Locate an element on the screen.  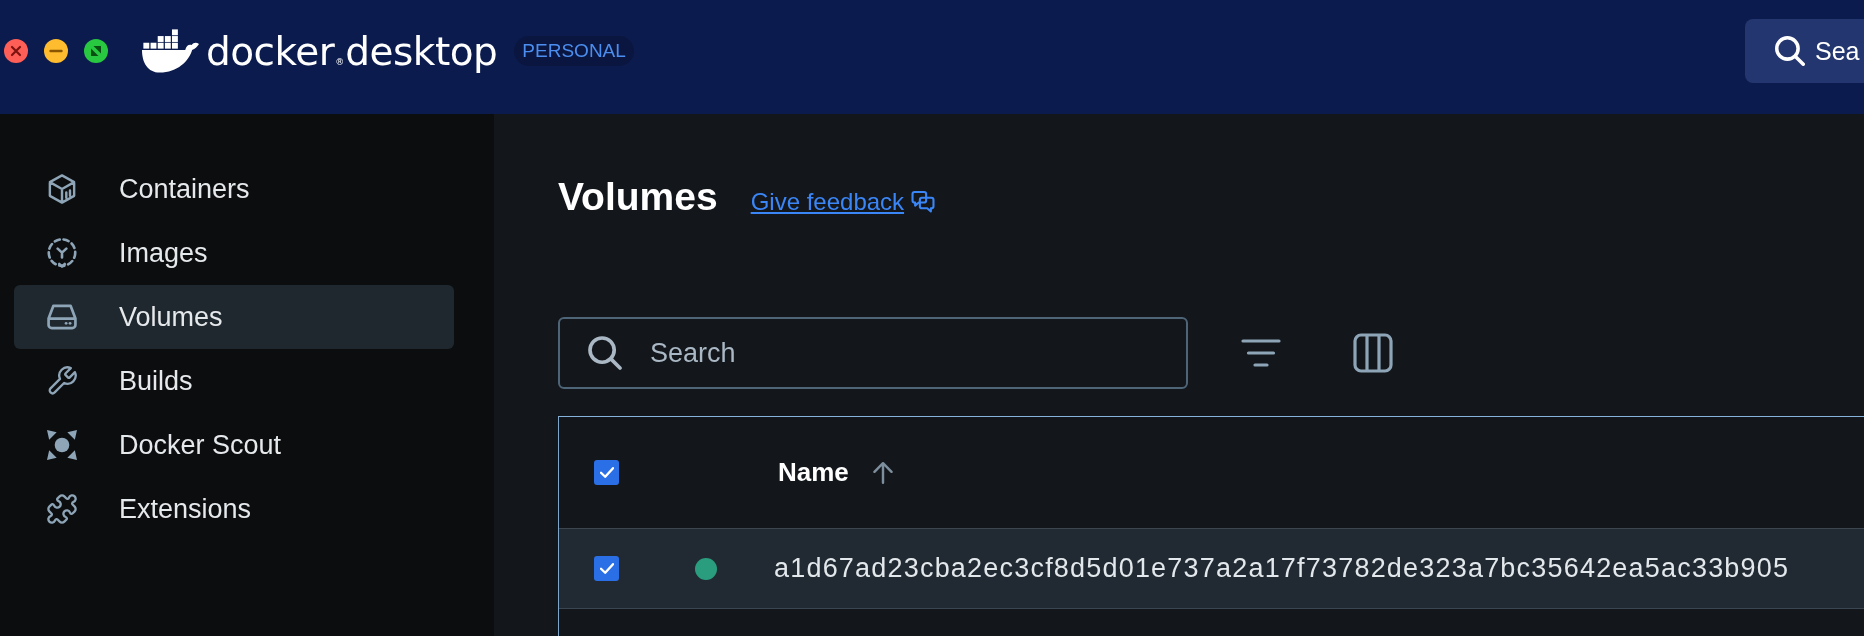
feedback-link: Give feedback is located at coordinates (843, 202).